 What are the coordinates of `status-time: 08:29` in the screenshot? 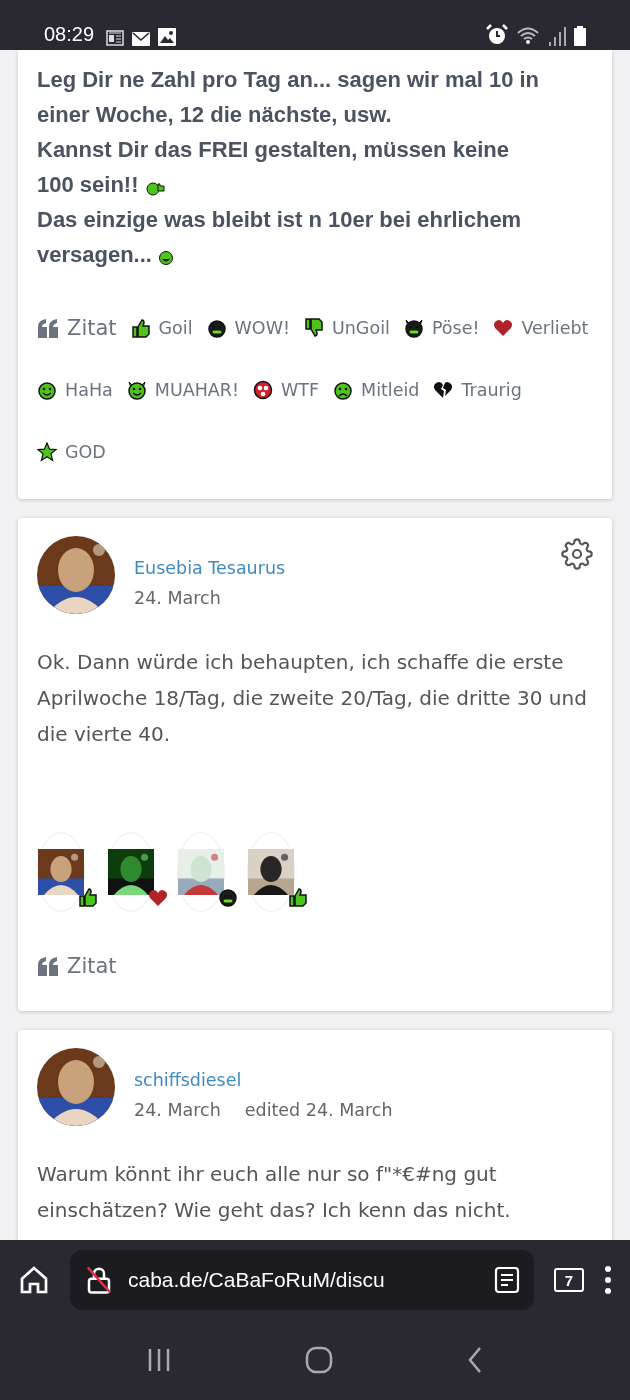 It's located at (69, 34).